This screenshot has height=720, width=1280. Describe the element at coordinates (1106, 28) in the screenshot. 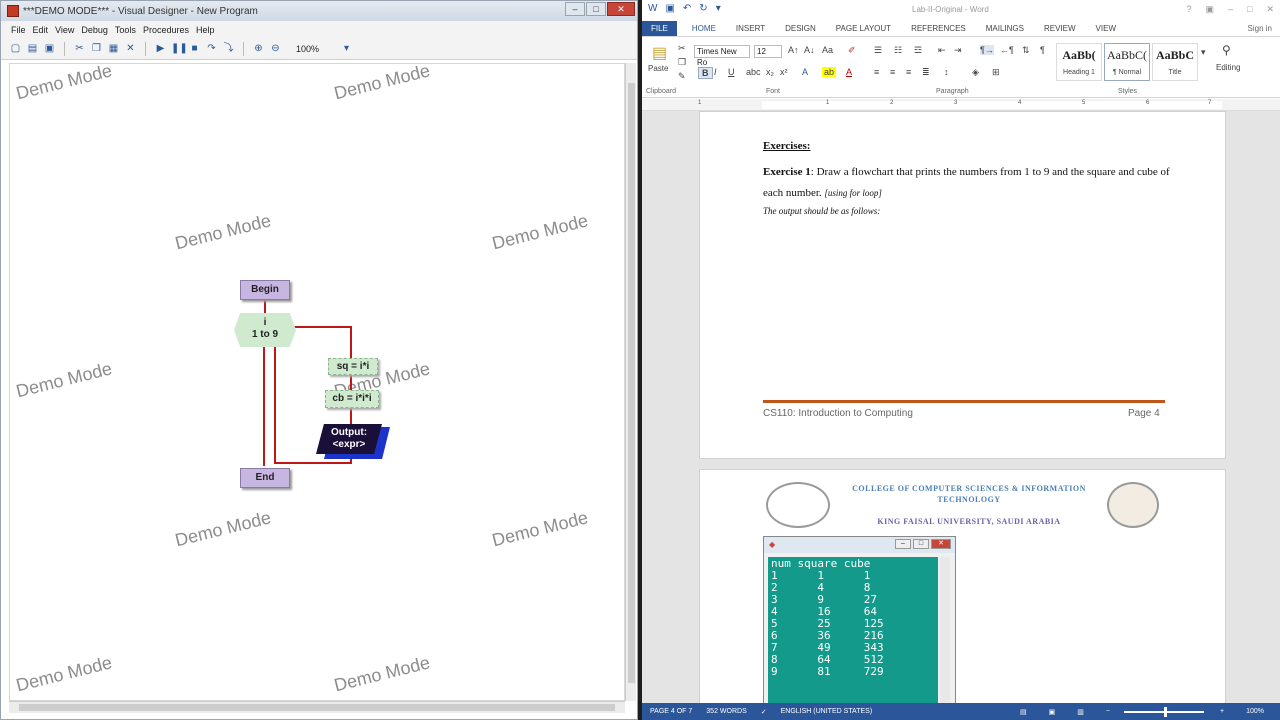

I see `tab-view: VIEW` at that location.